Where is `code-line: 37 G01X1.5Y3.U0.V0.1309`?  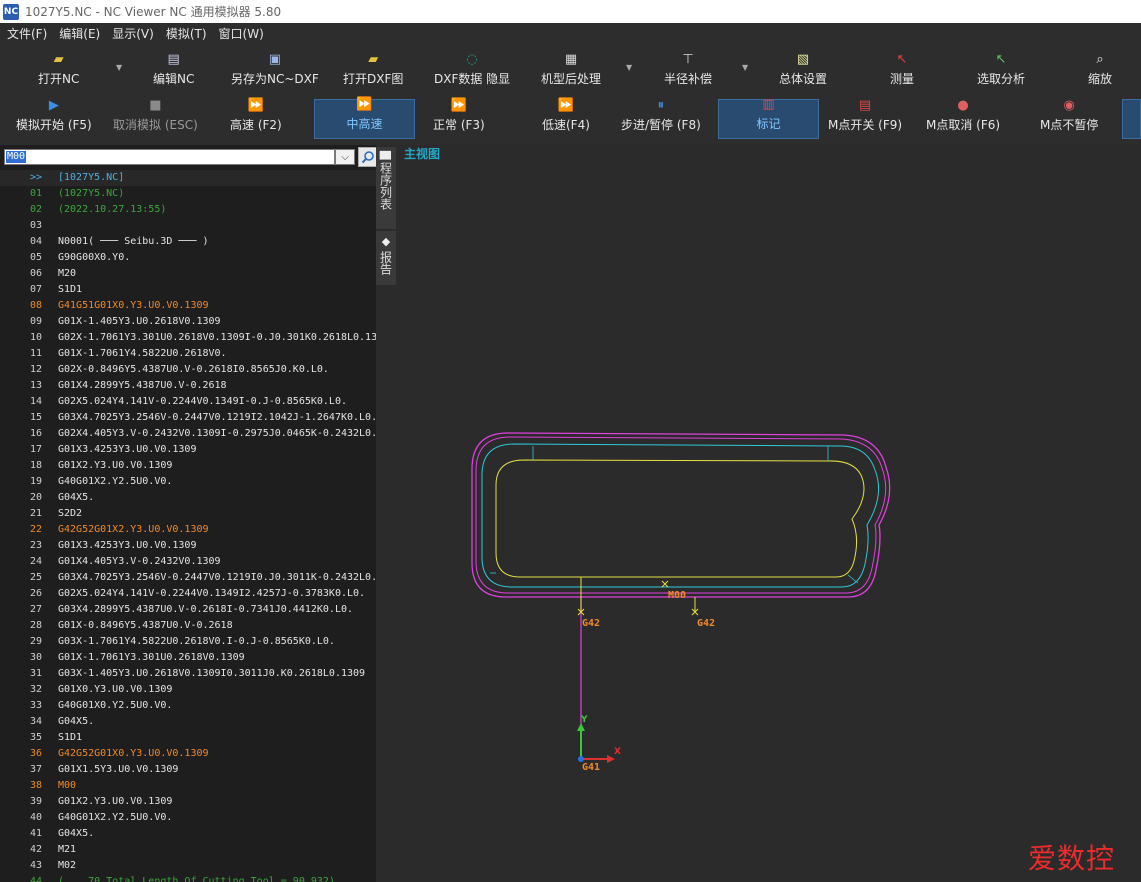
code-line: 37 G01X1.5Y3.U0.V0.1309 is located at coordinates (188, 770).